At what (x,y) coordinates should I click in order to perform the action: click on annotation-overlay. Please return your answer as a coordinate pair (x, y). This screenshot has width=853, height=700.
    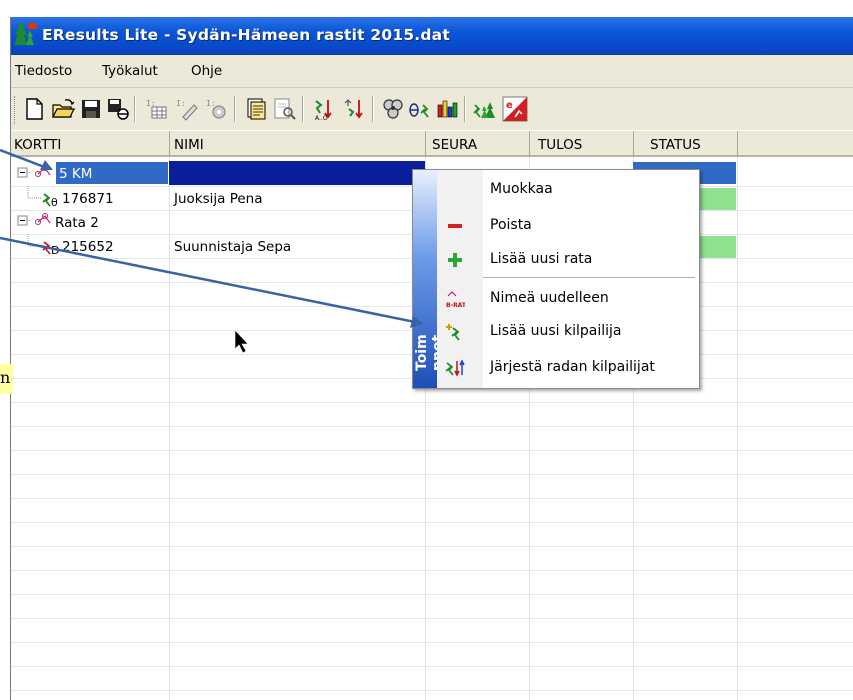
    Looking at the image, I should click on (212, 251).